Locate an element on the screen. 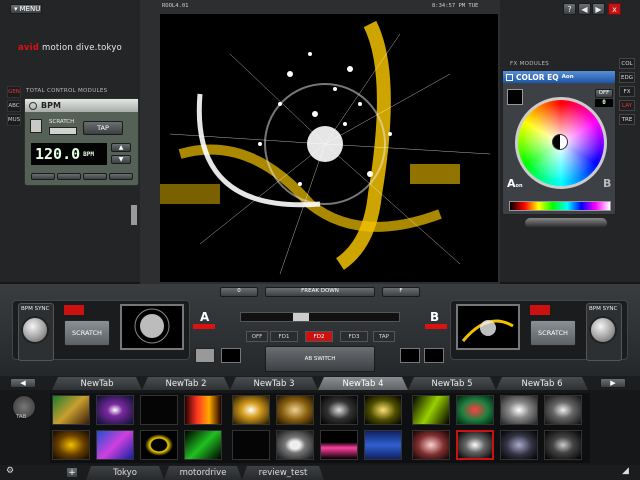  clip-tab-3: NewTab 3 is located at coordinates (274, 383).